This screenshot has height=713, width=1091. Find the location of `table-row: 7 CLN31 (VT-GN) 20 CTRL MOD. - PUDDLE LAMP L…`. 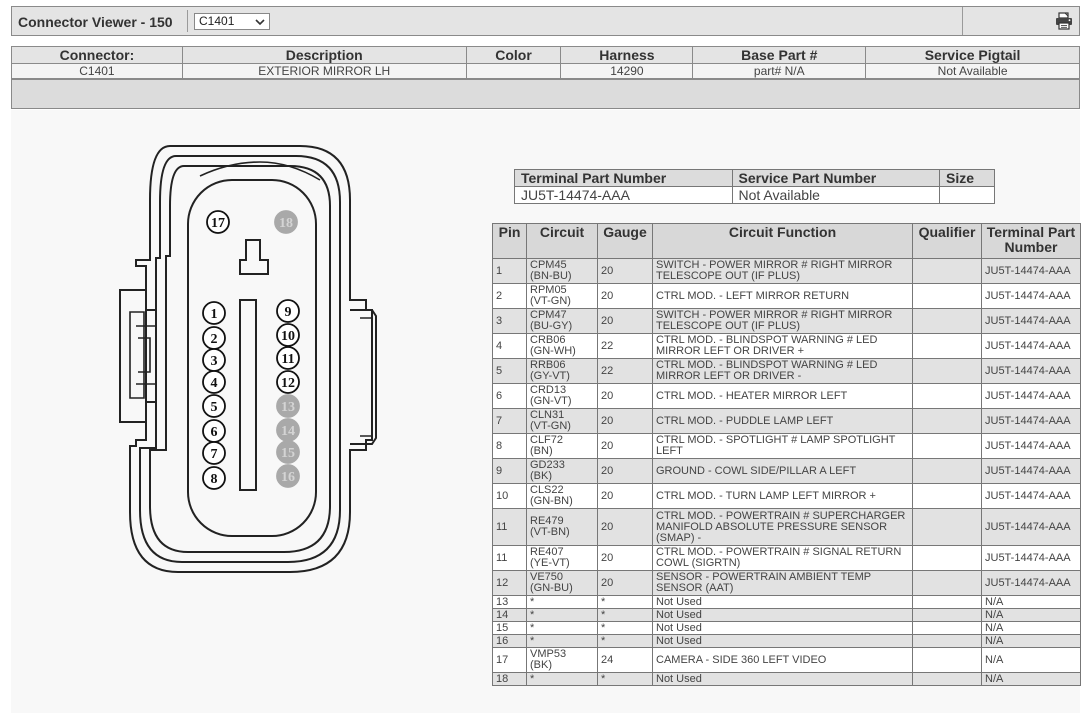

table-row: 7 CLN31 (VT-GN) 20 CTRL MOD. - PUDDLE LAMP L… is located at coordinates (786, 421).